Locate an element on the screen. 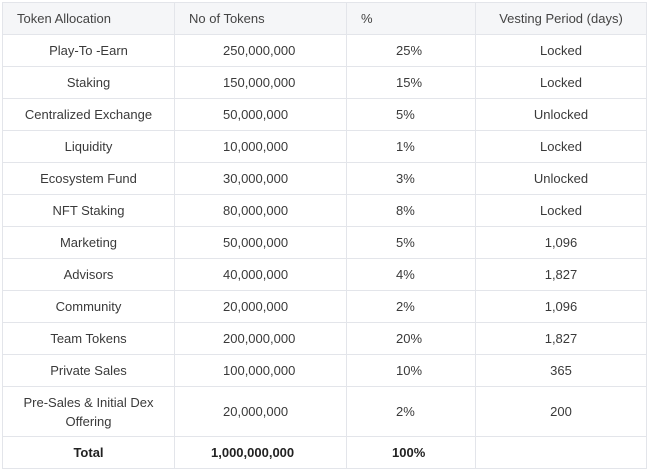 Image resolution: width=650 pixels, height=473 pixels. table-row: Liquidity 10,000,000 1% Locked is located at coordinates (324, 146).